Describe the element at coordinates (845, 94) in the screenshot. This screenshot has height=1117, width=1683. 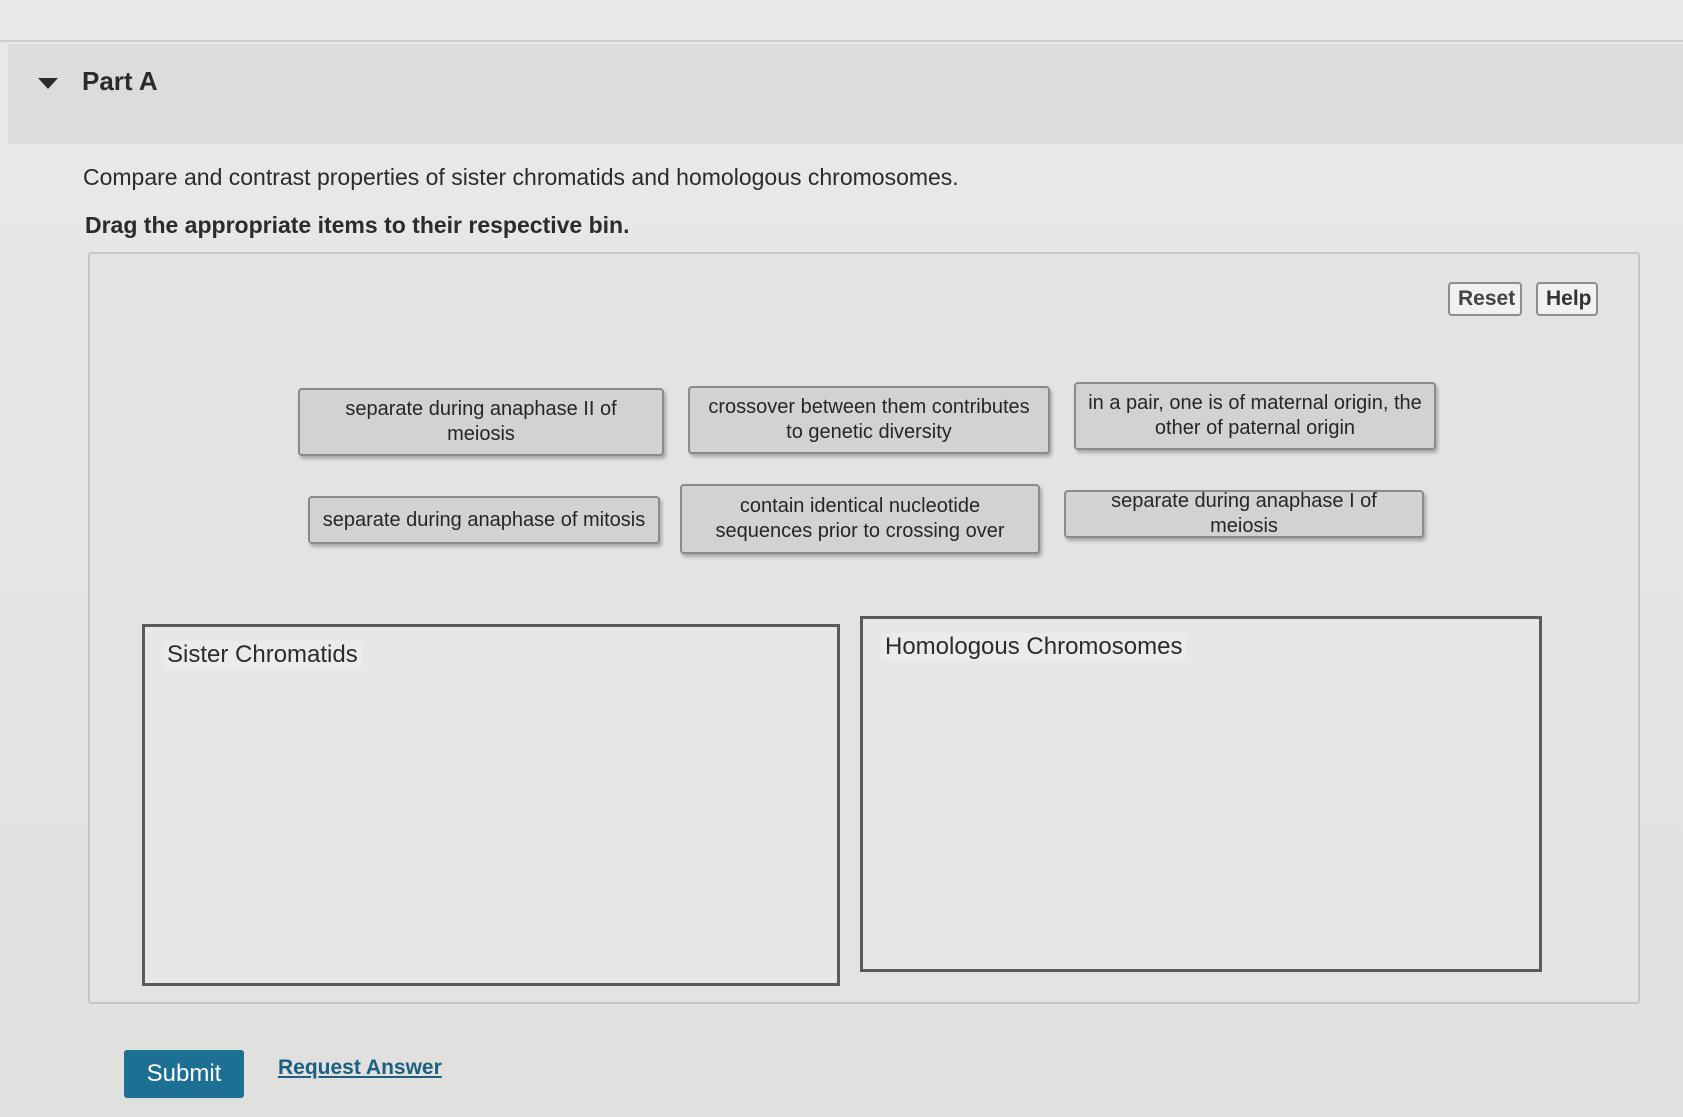
I see `part-header: Part A` at that location.